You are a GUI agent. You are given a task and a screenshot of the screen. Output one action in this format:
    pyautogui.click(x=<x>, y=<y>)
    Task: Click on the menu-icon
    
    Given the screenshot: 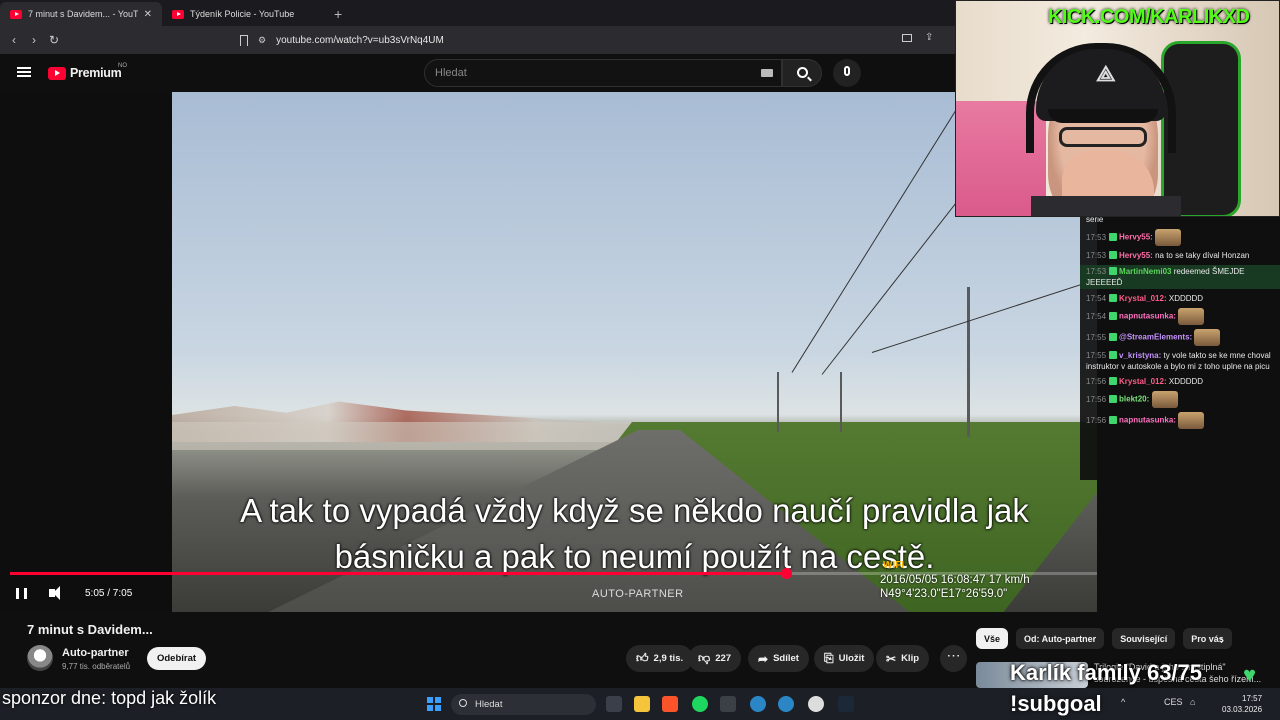 What is the action you would take?
    pyautogui.click(x=24, y=72)
    